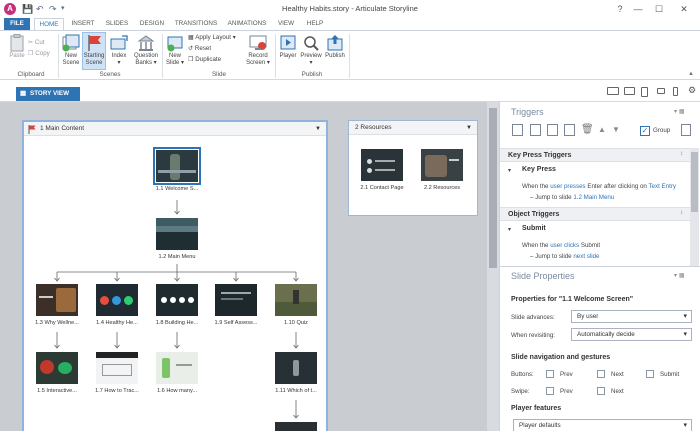  What do you see at coordinates (119, 50) in the screenshot?
I see `index-button: Index ▾` at bounding box center [119, 50].